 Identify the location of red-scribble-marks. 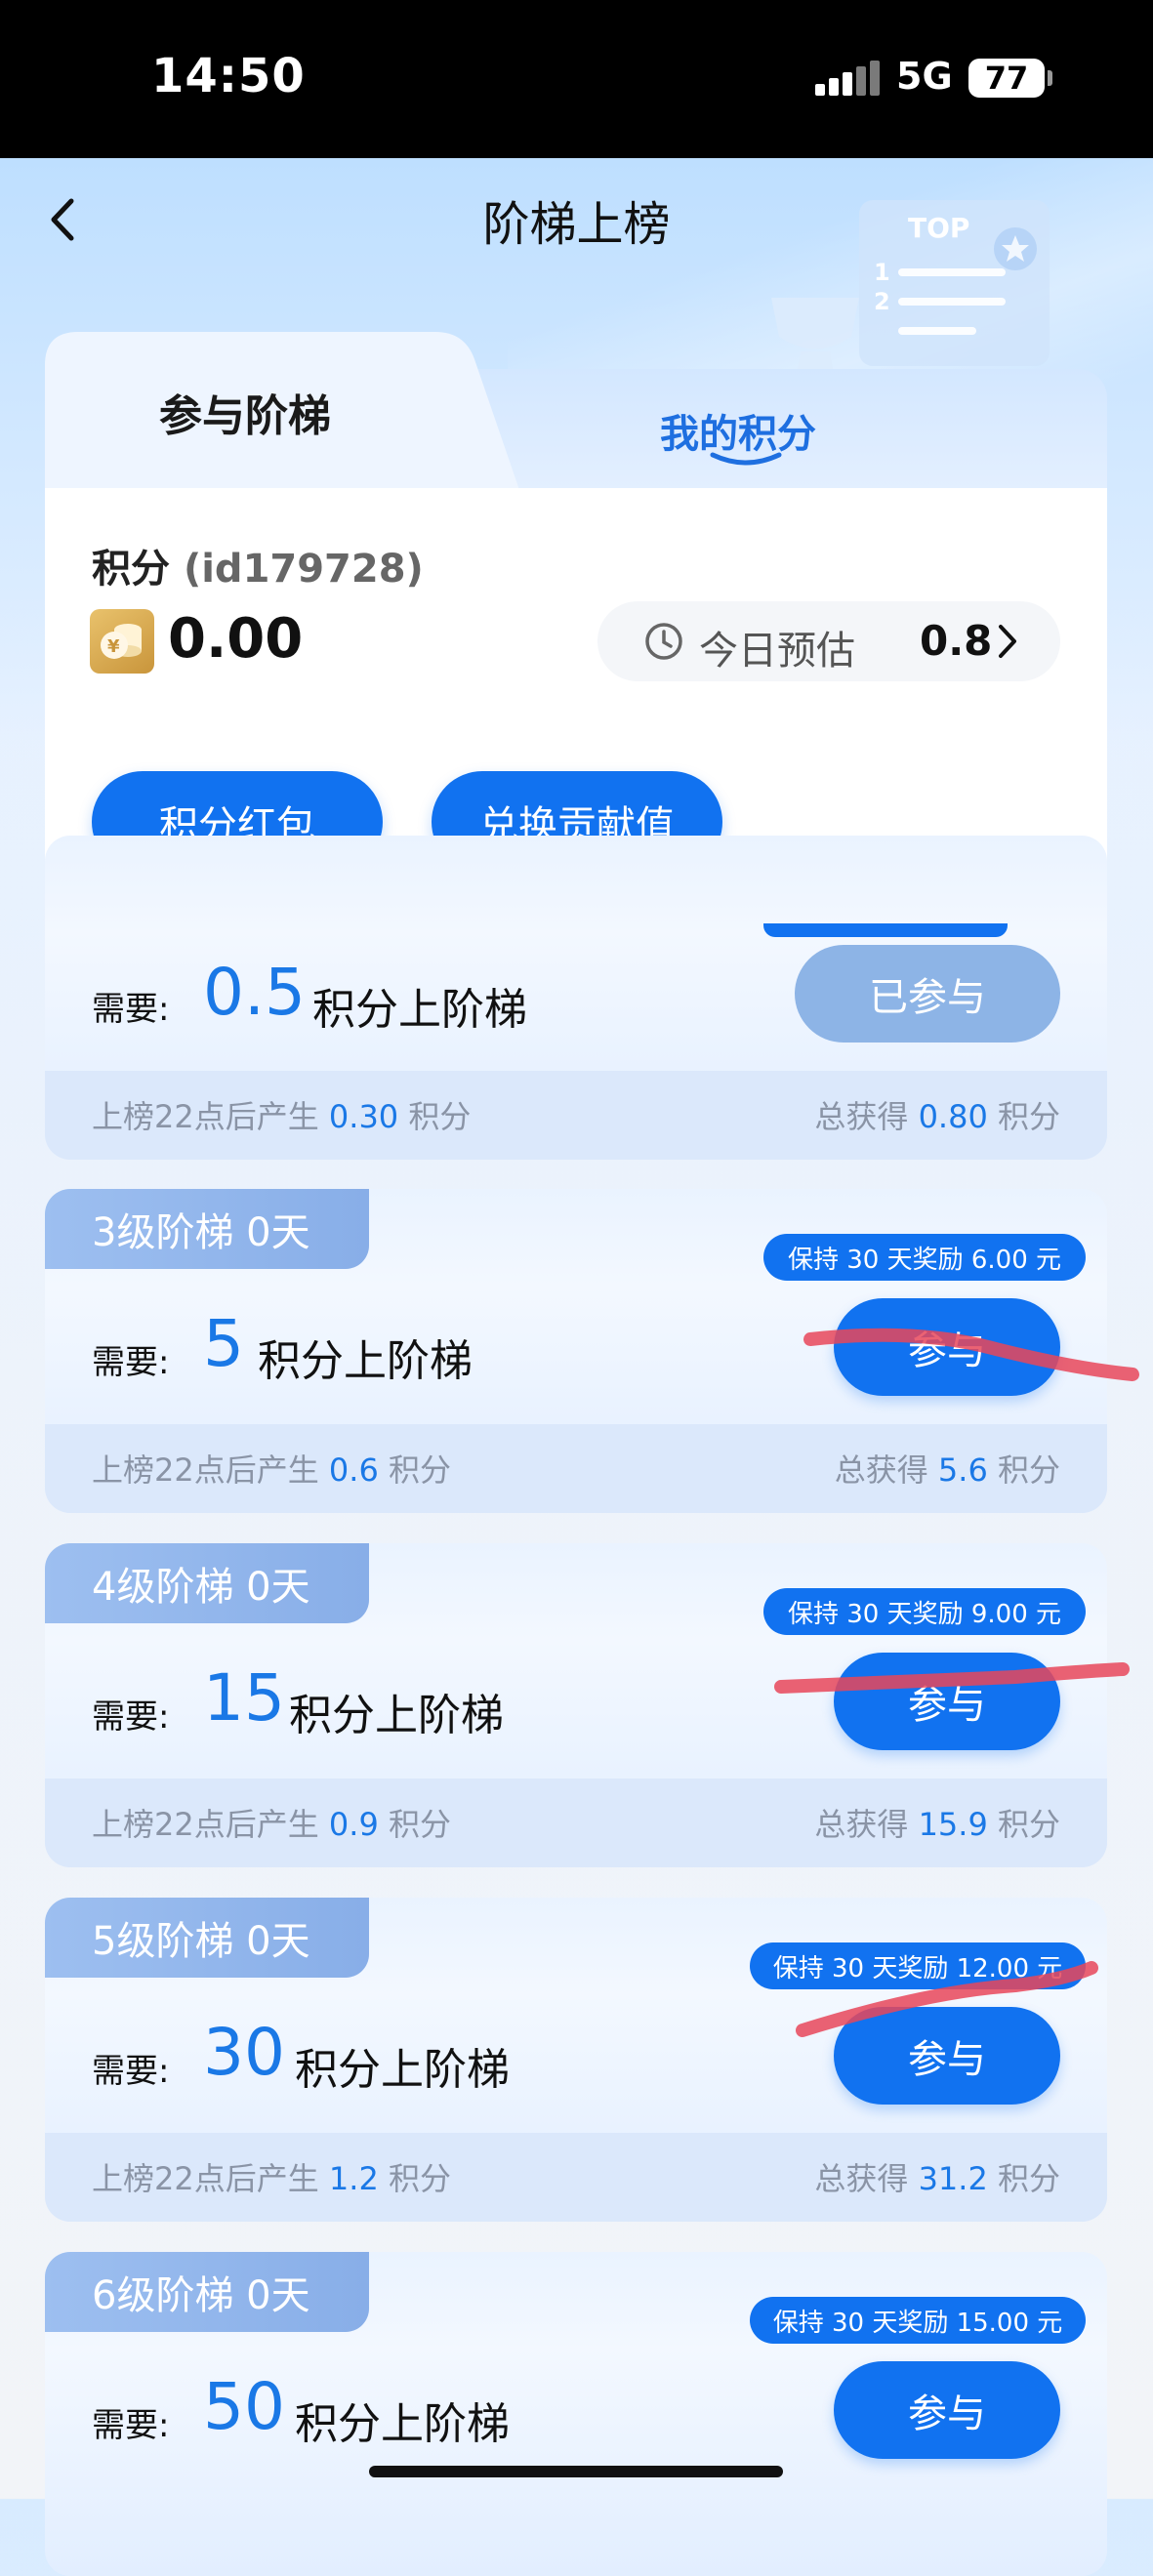
(956, 1682).